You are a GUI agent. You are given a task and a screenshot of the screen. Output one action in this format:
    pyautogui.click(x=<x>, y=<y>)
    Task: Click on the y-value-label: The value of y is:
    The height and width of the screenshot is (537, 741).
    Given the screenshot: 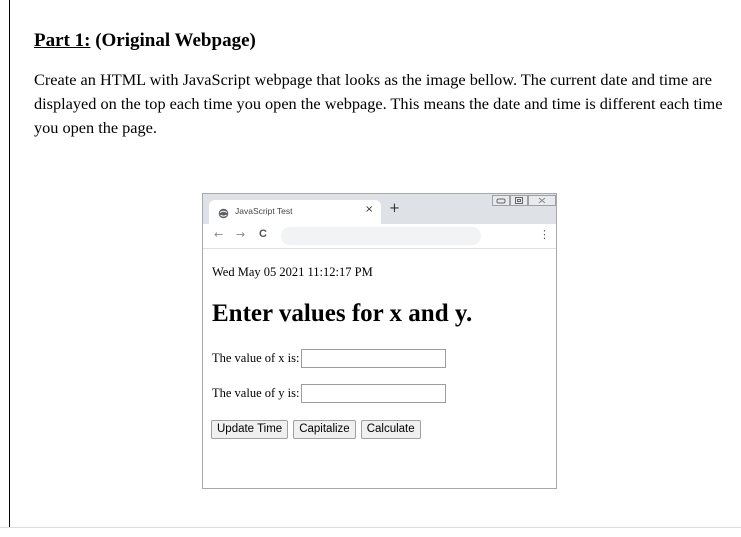 What is the action you would take?
    pyautogui.click(x=256, y=393)
    